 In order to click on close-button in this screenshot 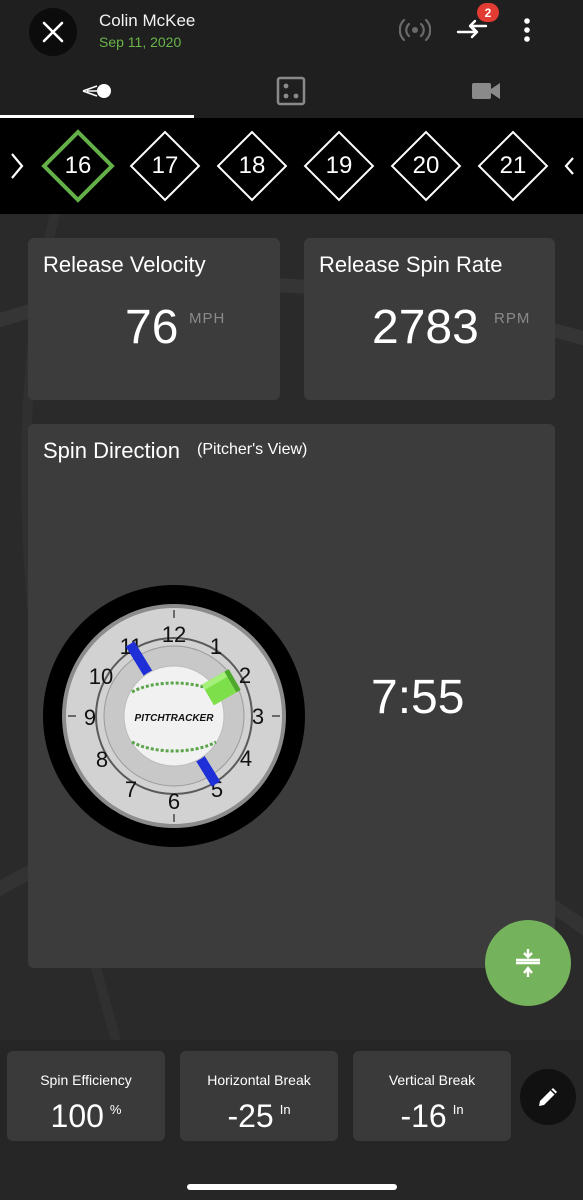, I will do `click(53, 32)`.